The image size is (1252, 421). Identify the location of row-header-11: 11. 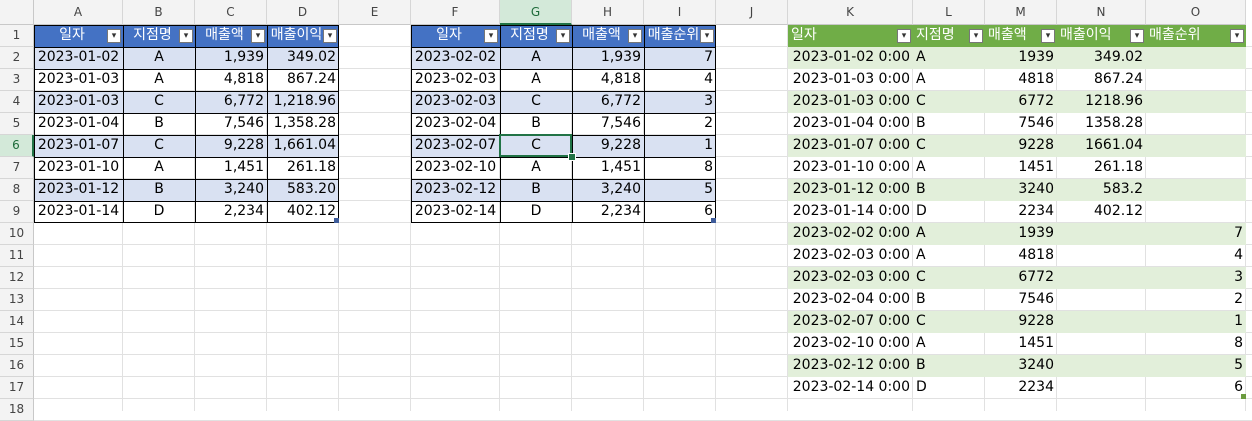
(17, 256).